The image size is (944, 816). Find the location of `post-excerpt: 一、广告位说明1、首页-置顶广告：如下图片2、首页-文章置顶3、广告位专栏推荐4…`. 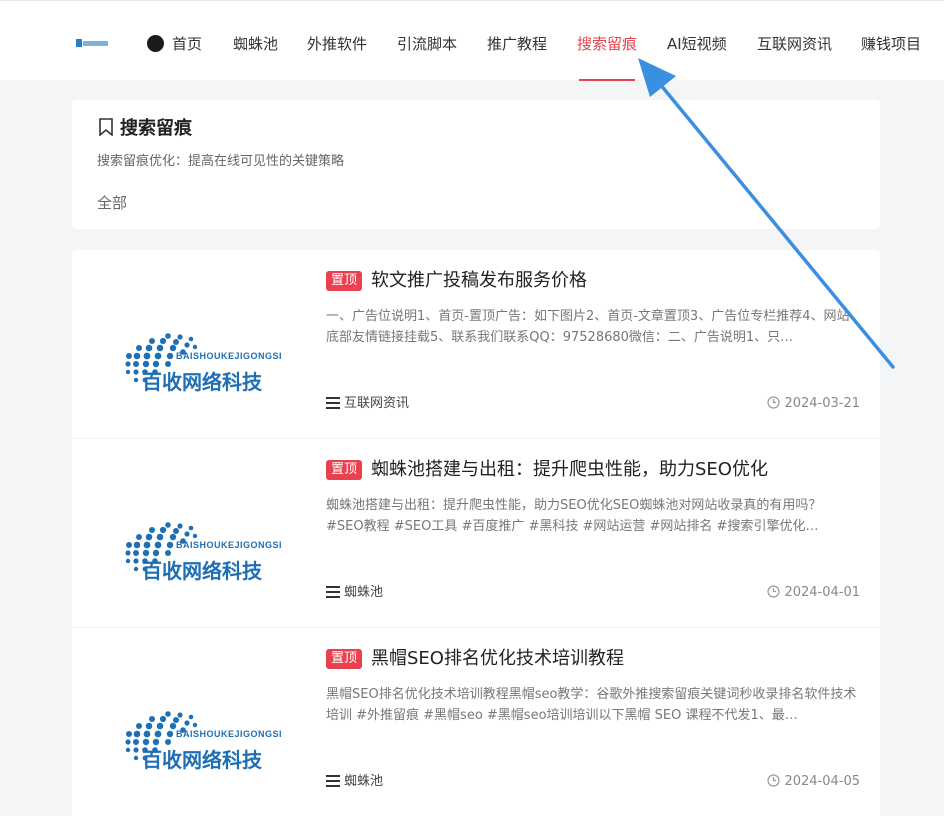

post-excerpt: 一、广告位说明1、首页-置顶广告：如下图片2、首页-文章置顶3、广告位专栏推荐4… is located at coordinates (588, 327).